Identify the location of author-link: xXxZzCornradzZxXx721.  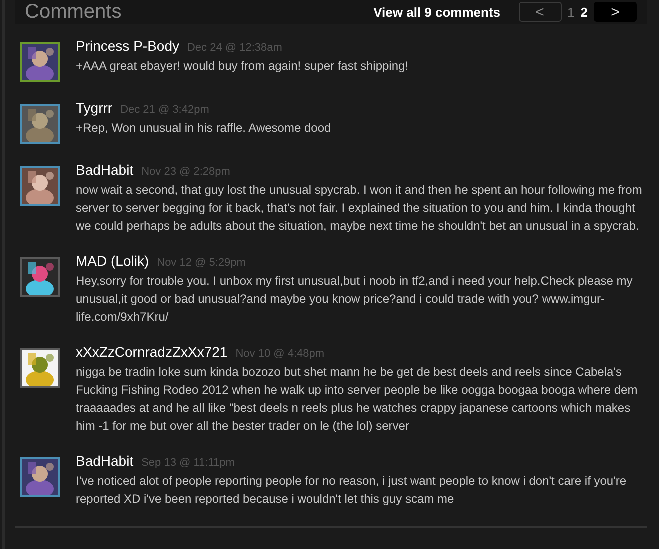
(152, 352).